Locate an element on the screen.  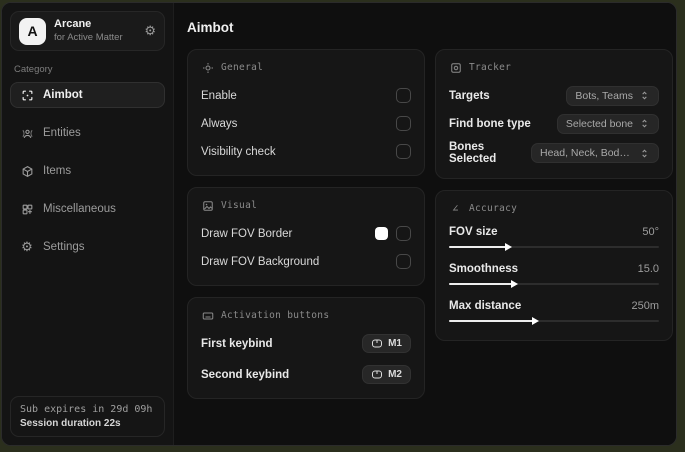
setting-row-max-distance: Max distance 250m is located at coordinates (554, 313).